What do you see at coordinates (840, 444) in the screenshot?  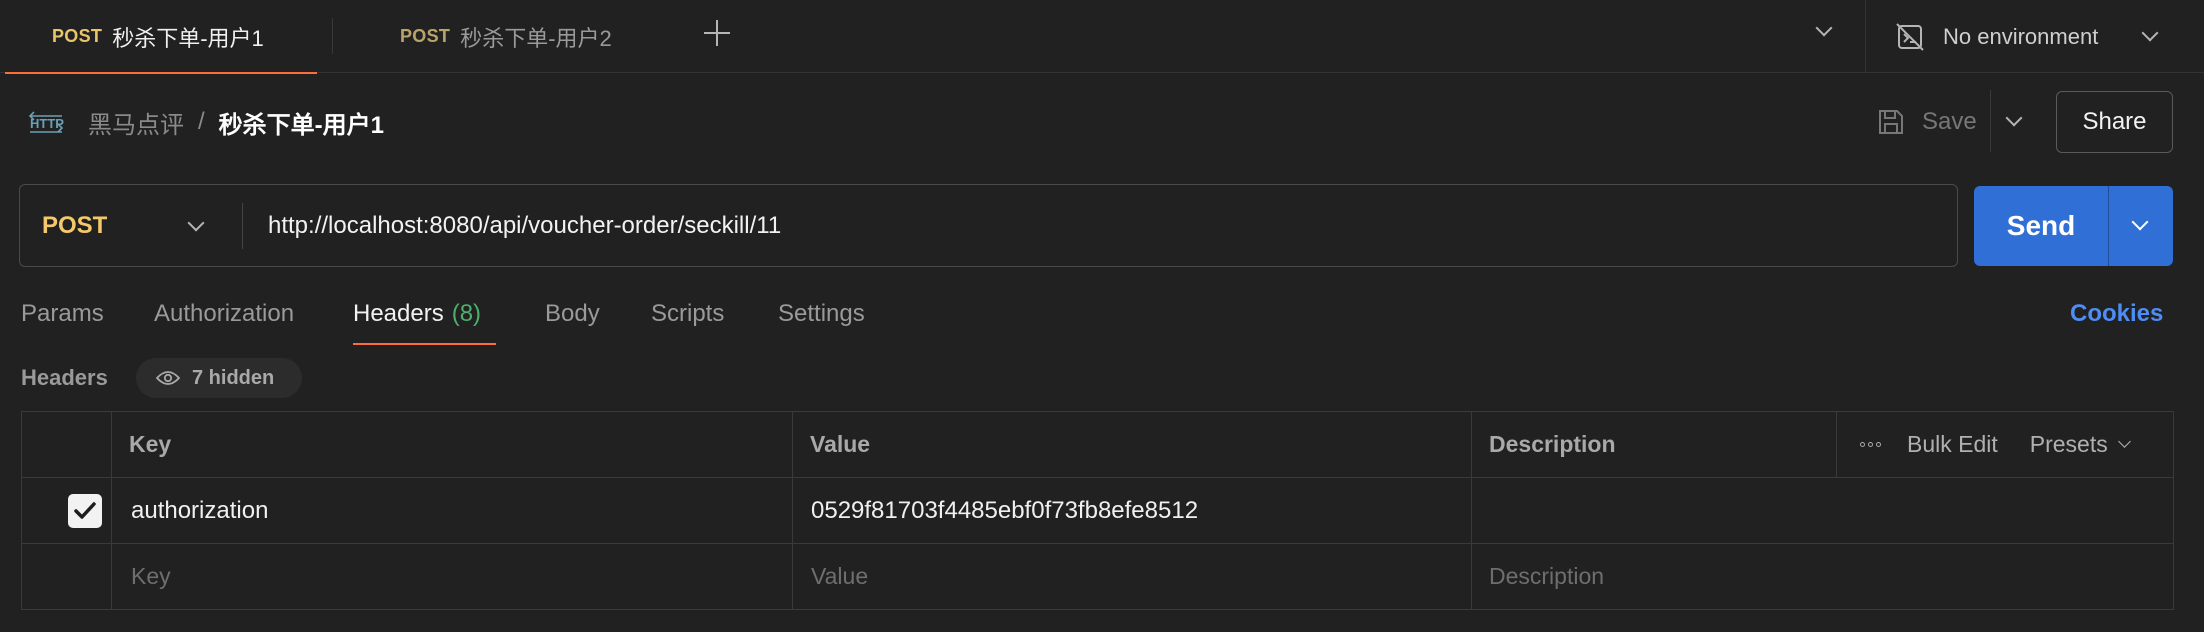 I see `column-header-value: Value` at bounding box center [840, 444].